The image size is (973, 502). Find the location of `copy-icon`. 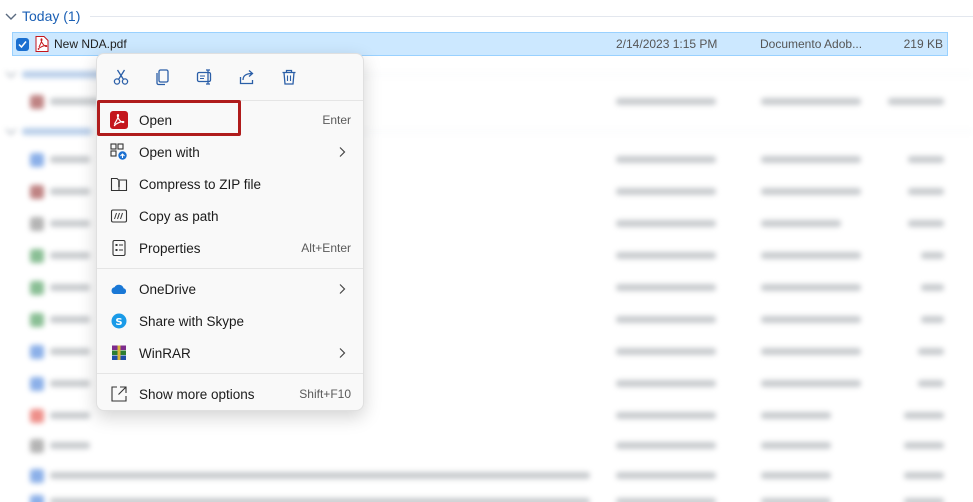

copy-icon is located at coordinates (162, 77).